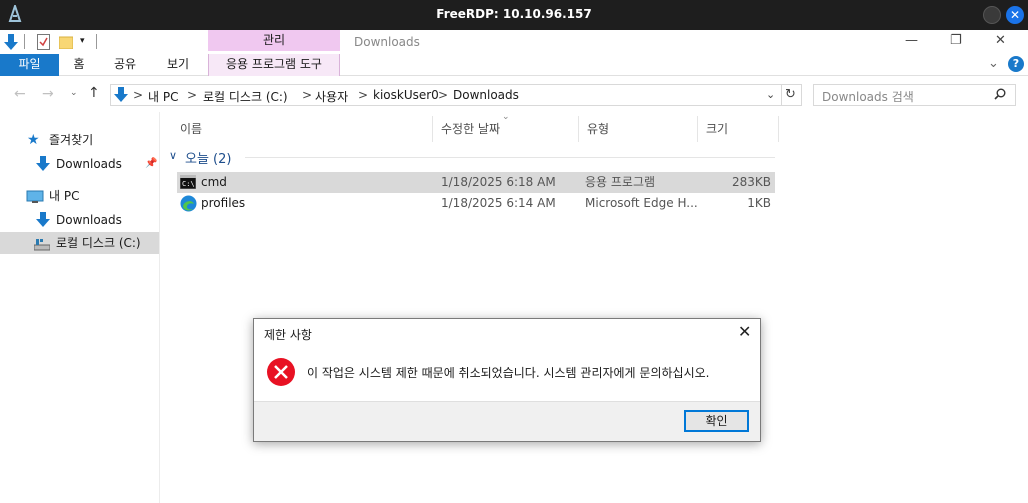 This screenshot has height=503, width=1028. I want to click on ribbon-expand-button: ⌄, so click(993, 63).